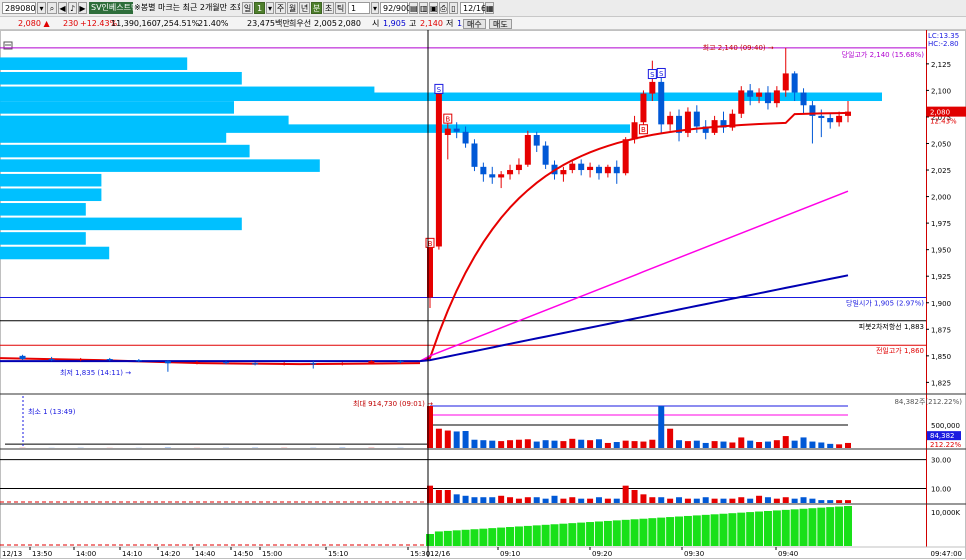  Describe the element at coordinates (375, 8) in the screenshot. I see `interval-dropdown-icon: ▾` at that location.